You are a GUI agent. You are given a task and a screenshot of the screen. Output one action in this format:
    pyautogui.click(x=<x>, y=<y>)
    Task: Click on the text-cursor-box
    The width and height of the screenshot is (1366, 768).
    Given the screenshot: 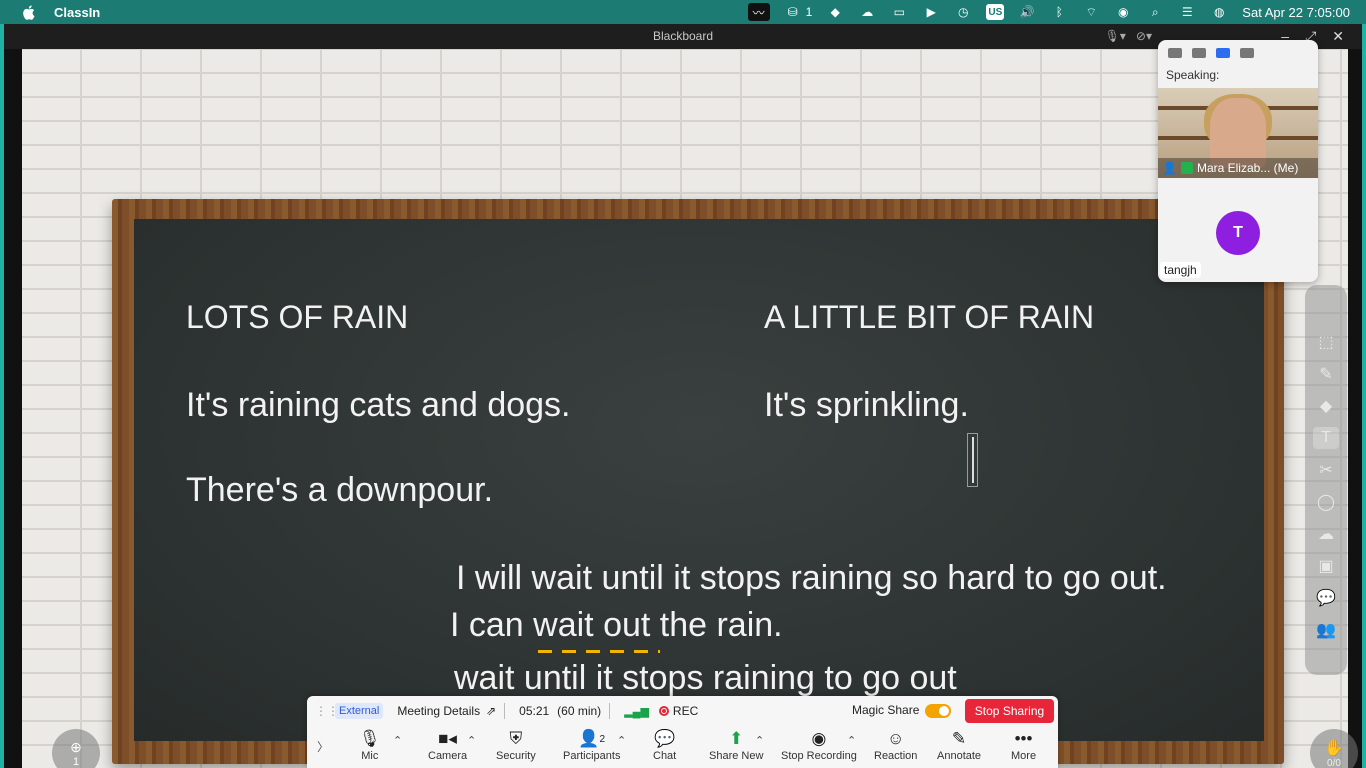 What is the action you would take?
    pyautogui.click(x=972, y=460)
    